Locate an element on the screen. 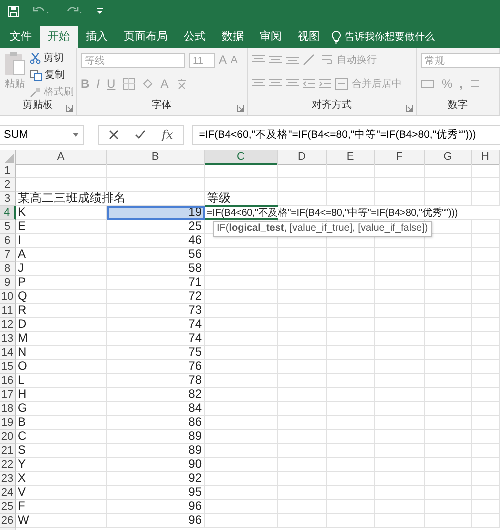  row-header: 15 is located at coordinates (8, 367).